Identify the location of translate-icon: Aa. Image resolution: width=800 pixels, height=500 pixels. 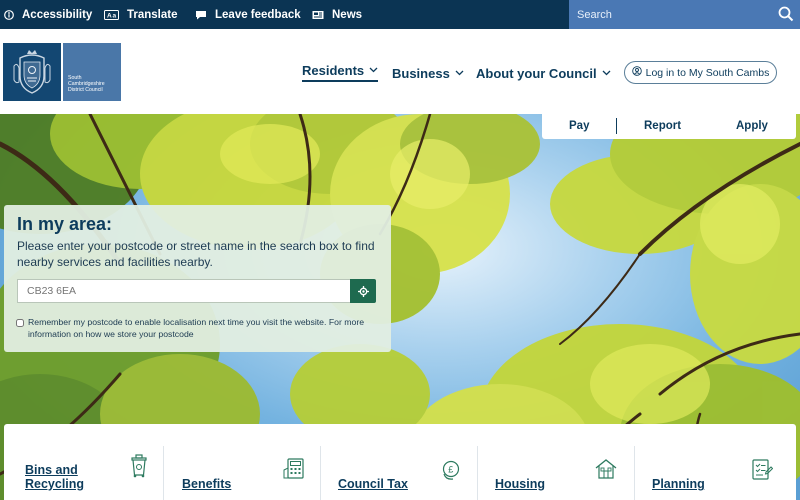
(111, 14).